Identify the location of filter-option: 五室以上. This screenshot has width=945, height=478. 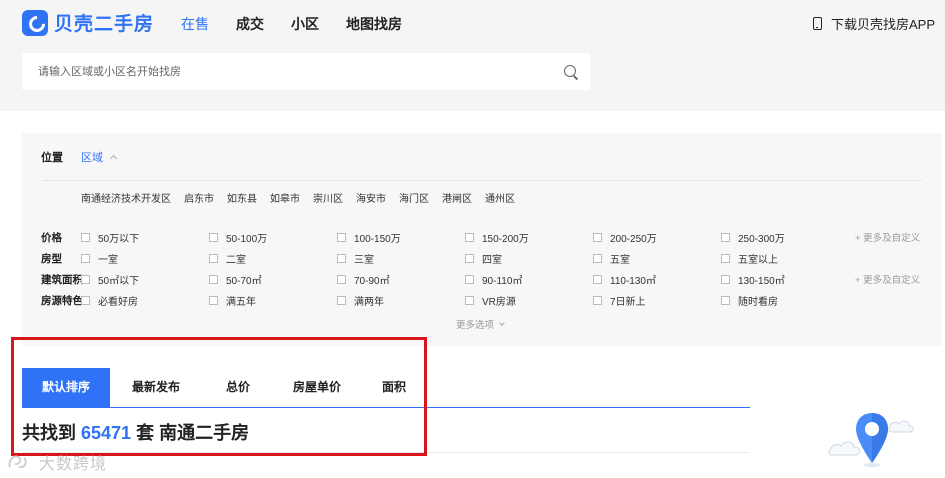
(749, 258).